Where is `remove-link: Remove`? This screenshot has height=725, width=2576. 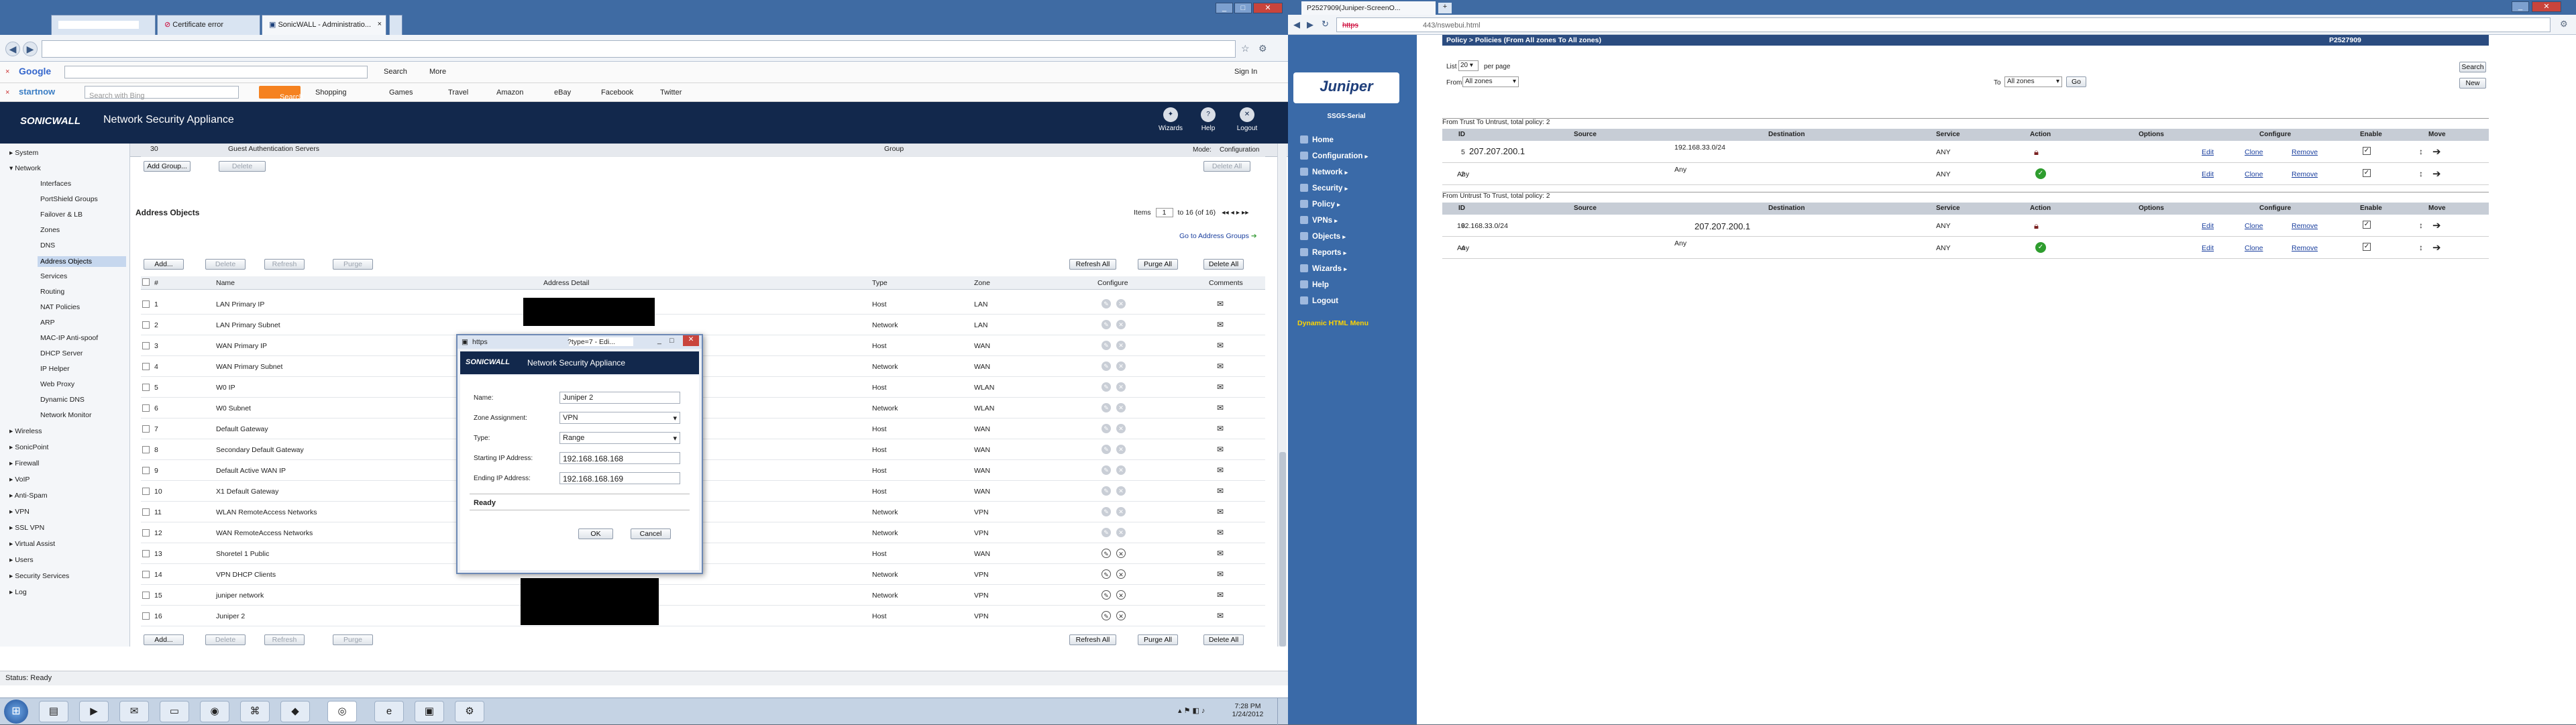
remove-link: Remove is located at coordinates (2305, 248).